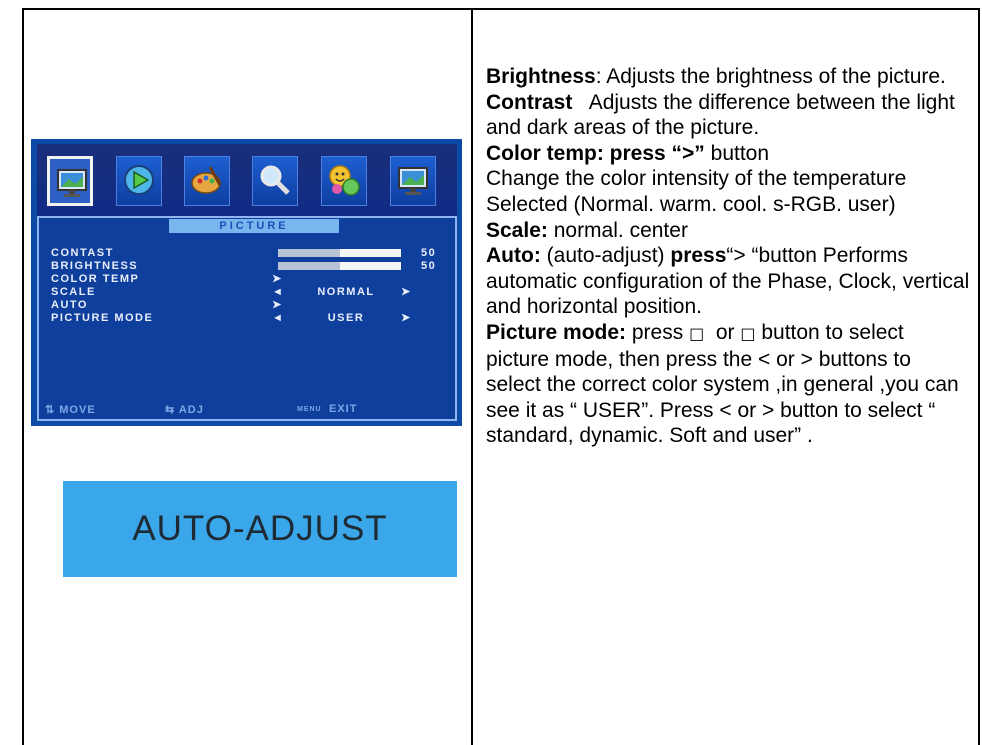 The height and width of the screenshot is (745, 982). What do you see at coordinates (251, 305) in the screenshot?
I see `osd-row-auto: AUTO ➤` at bounding box center [251, 305].